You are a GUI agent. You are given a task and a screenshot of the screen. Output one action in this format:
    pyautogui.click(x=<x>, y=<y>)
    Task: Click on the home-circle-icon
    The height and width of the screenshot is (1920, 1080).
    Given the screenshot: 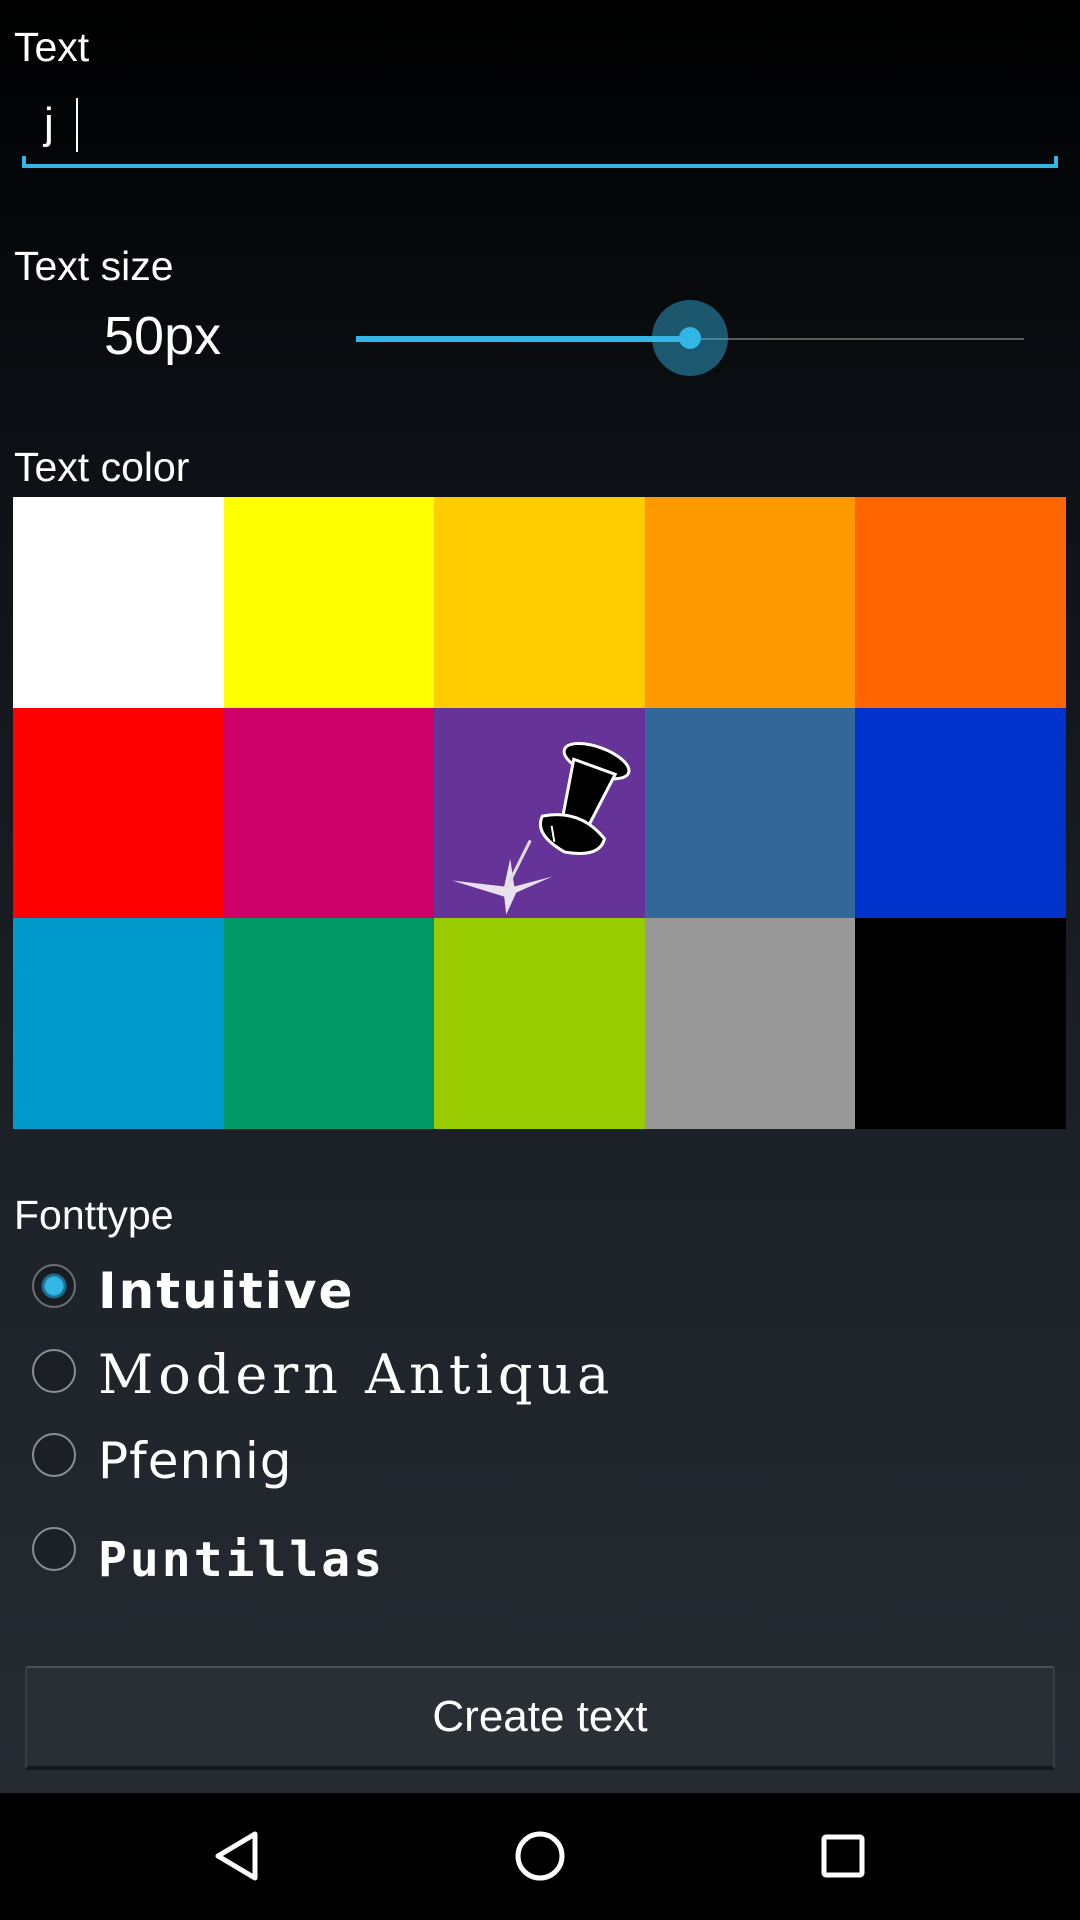 What is the action you would take?
    pyautogui.click(x=540, y=1856)
    